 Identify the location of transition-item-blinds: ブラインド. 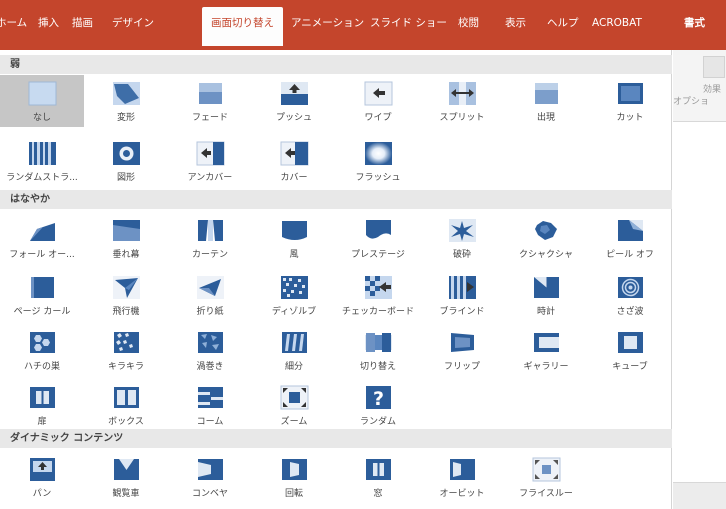
(462, 295).